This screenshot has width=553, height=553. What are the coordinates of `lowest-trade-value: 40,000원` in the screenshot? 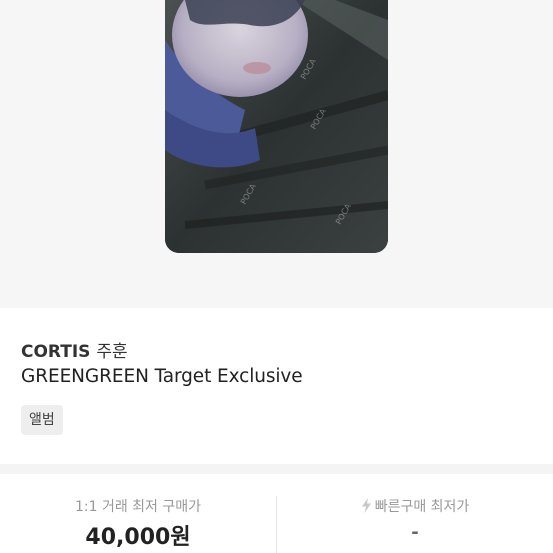 It's located at (138, 537).